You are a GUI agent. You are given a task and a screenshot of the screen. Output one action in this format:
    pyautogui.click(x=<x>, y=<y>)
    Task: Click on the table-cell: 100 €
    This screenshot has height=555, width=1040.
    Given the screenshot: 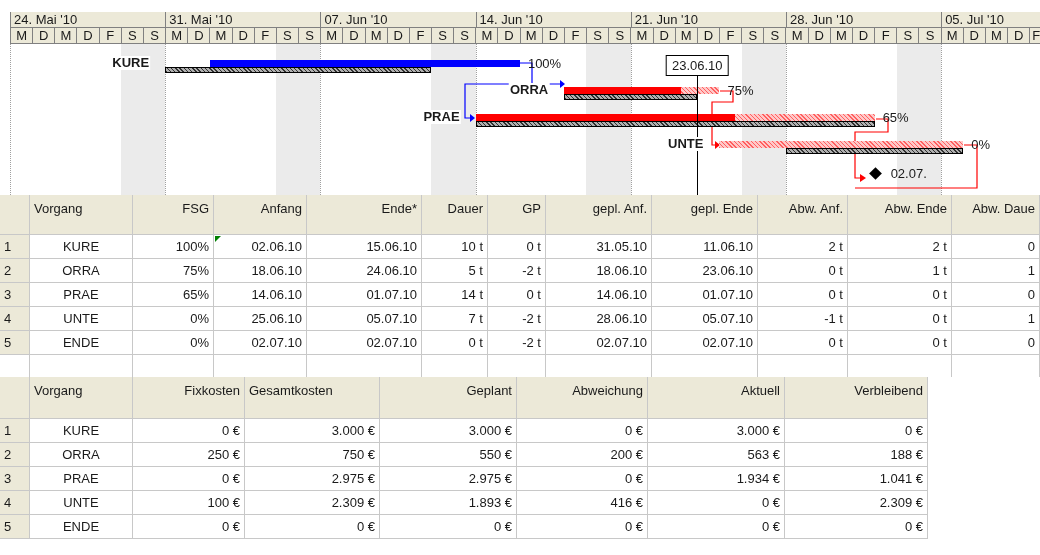 What is the action you would take?
    pyautogui.click(x=189, y=503)
    